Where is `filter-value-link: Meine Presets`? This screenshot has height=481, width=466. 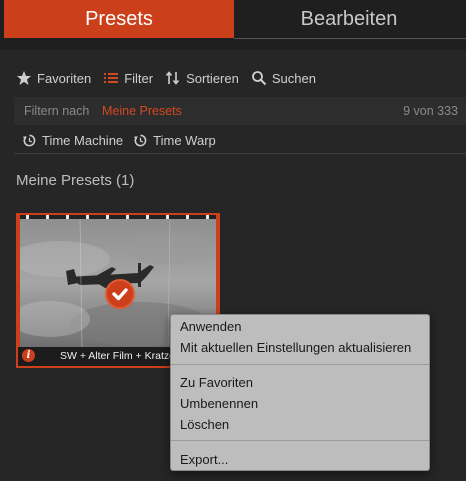 filter-value-link: Meine Presets is located at coordinates (142, 111).